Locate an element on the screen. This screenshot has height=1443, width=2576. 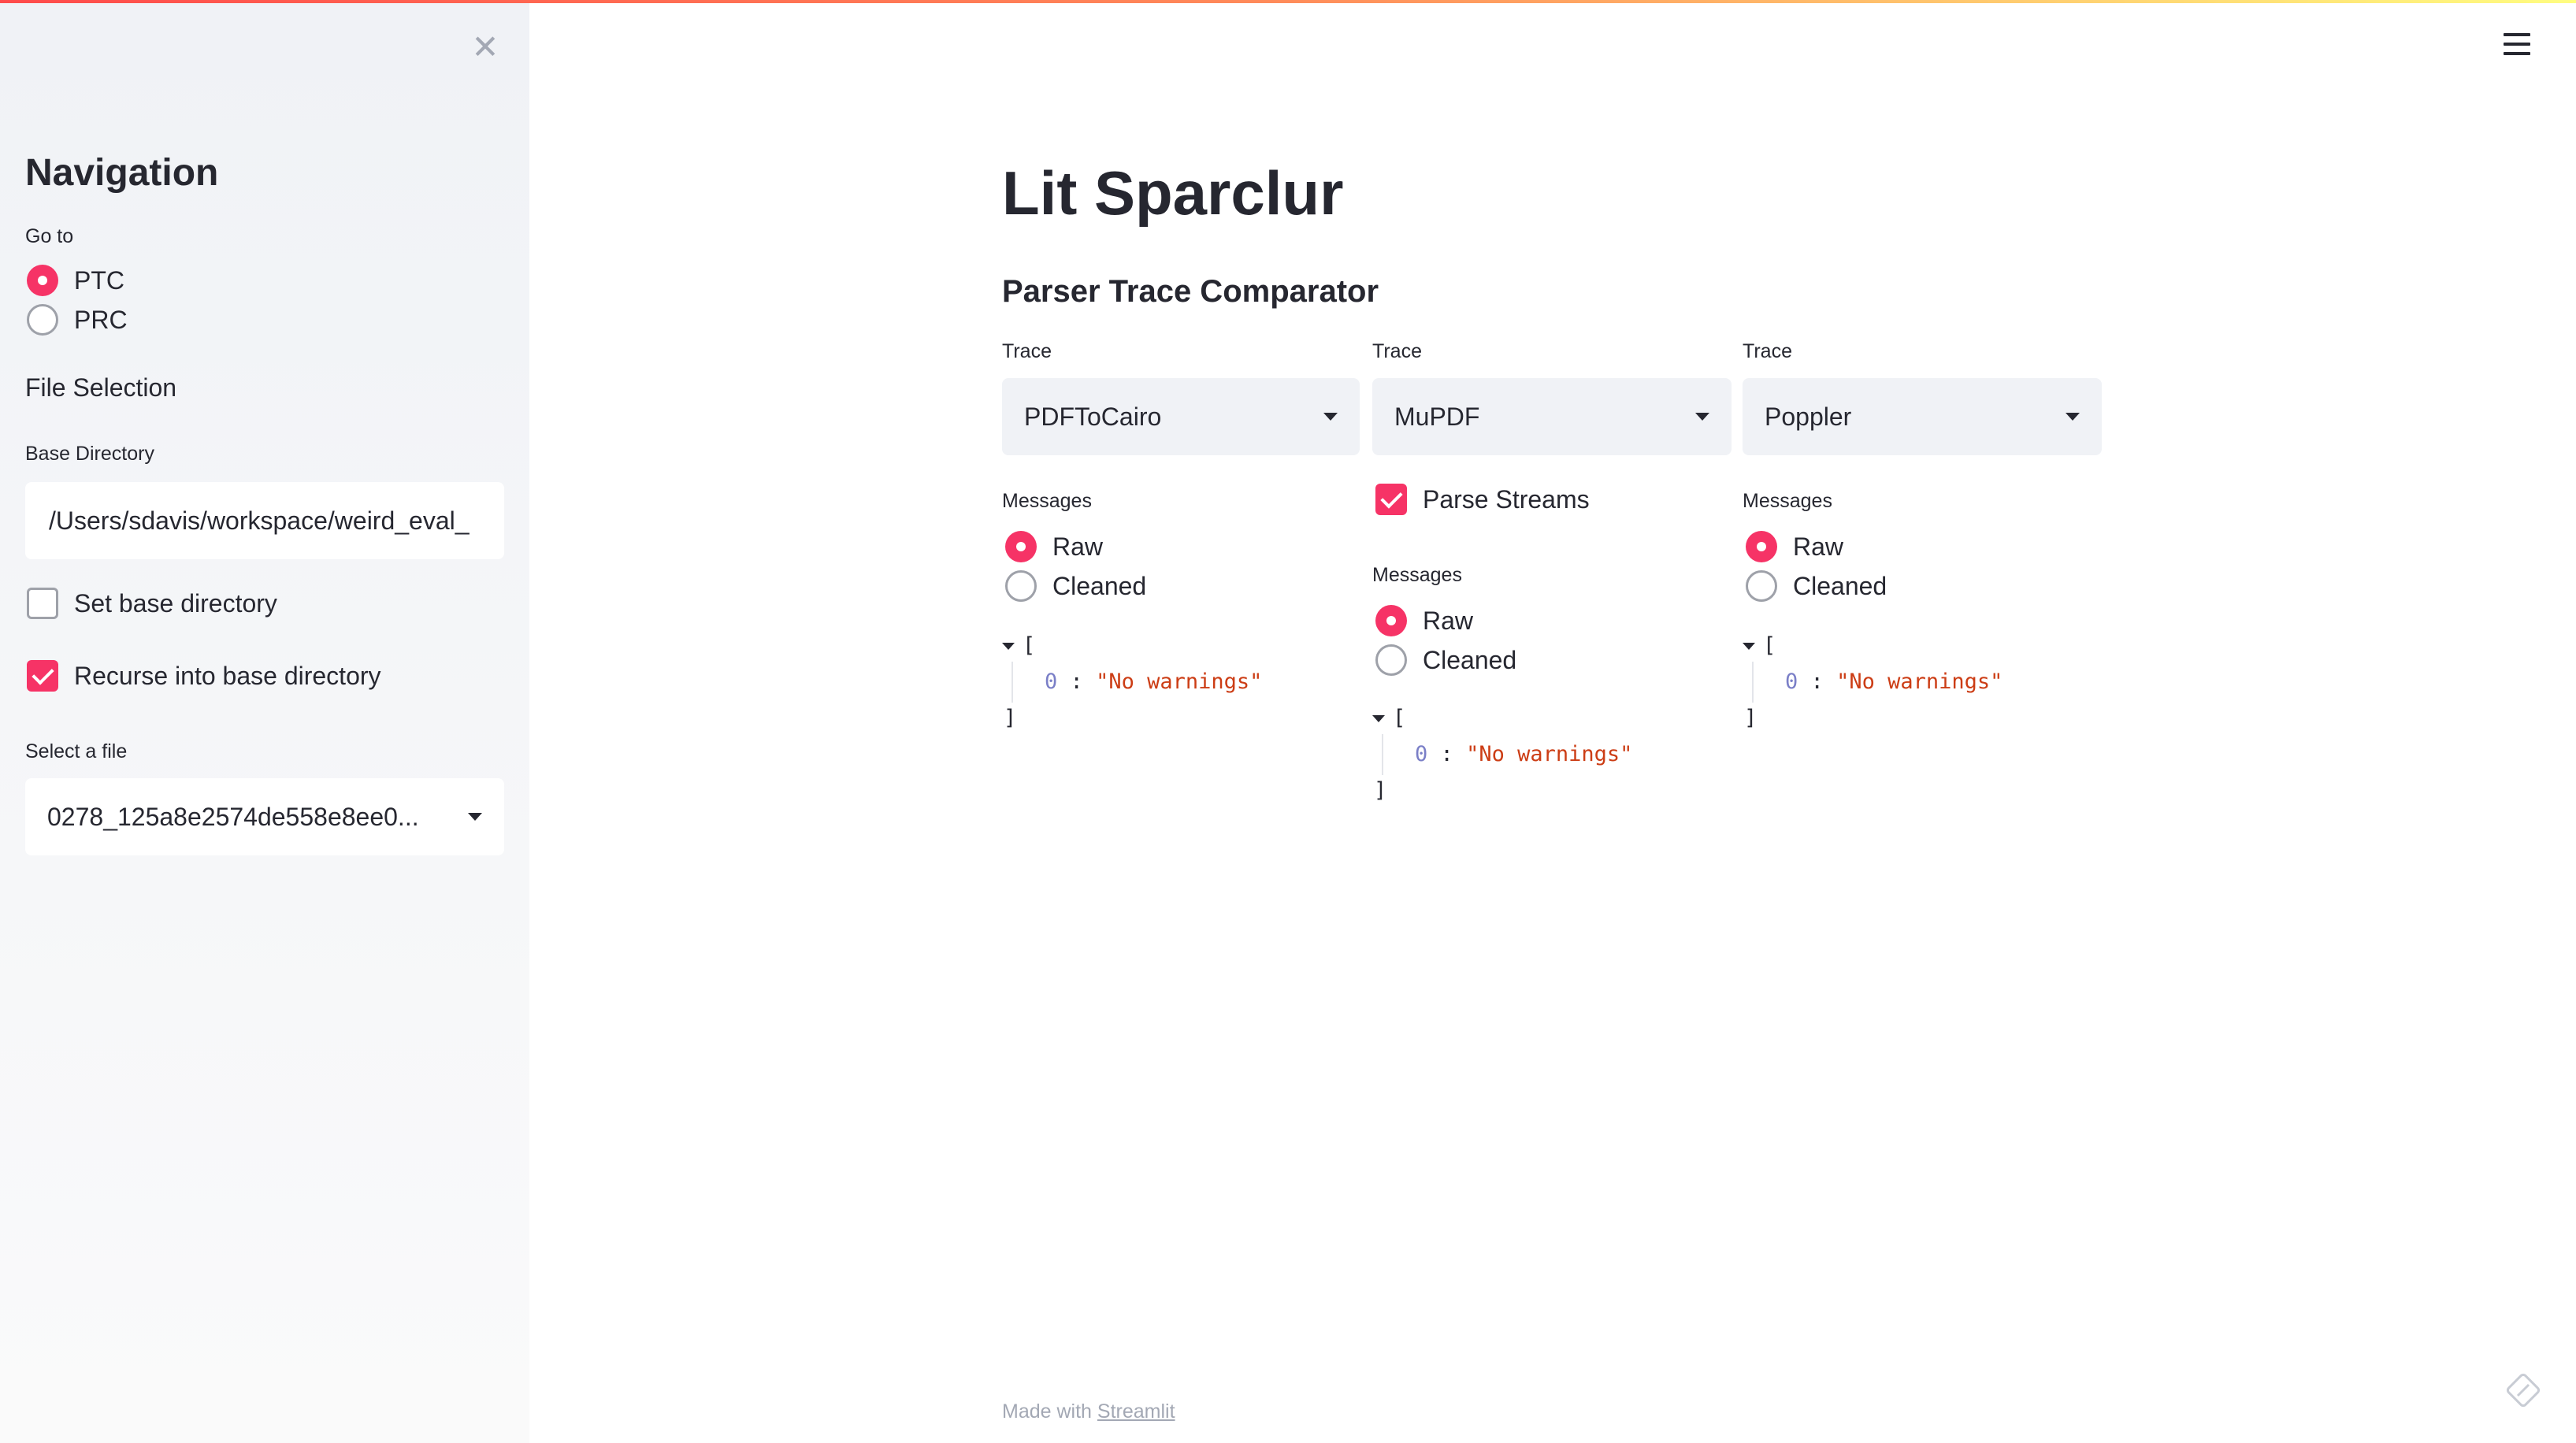
file-selection-heading: File Selection is located at coordinates (101, 387).